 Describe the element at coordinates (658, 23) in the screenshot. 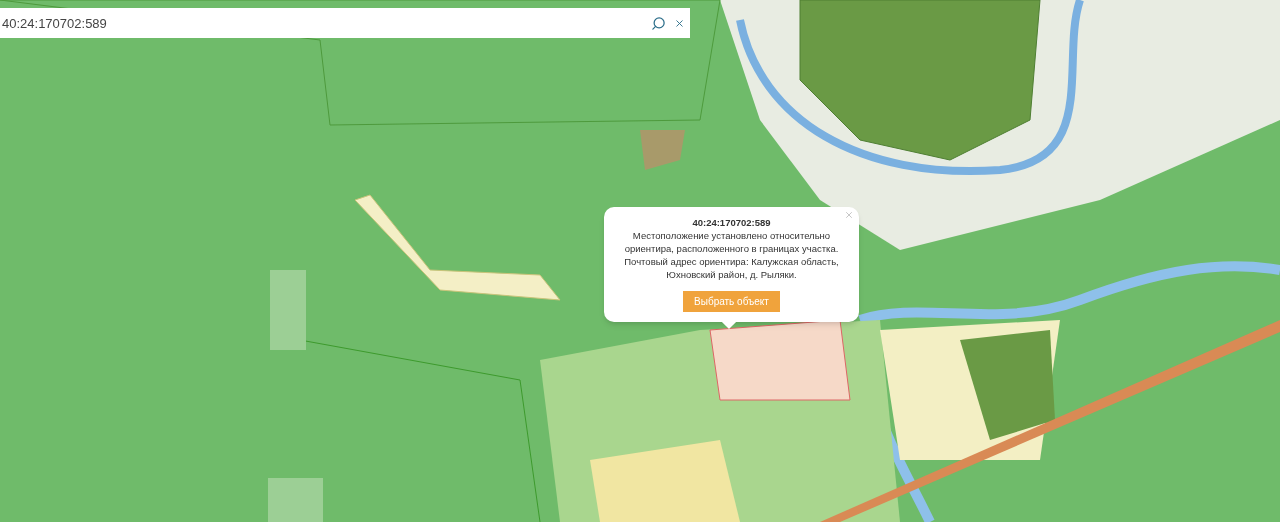

I see `search-icon` at that location.